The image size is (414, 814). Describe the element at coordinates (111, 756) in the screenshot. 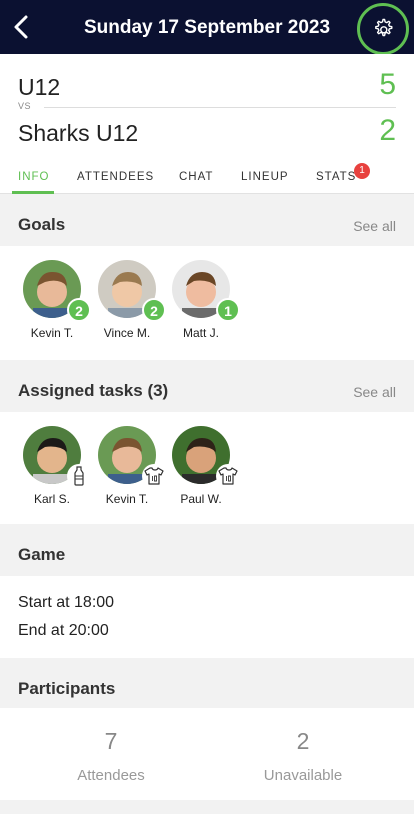

I see `attendees-stat: 7 Attendees` at that location.